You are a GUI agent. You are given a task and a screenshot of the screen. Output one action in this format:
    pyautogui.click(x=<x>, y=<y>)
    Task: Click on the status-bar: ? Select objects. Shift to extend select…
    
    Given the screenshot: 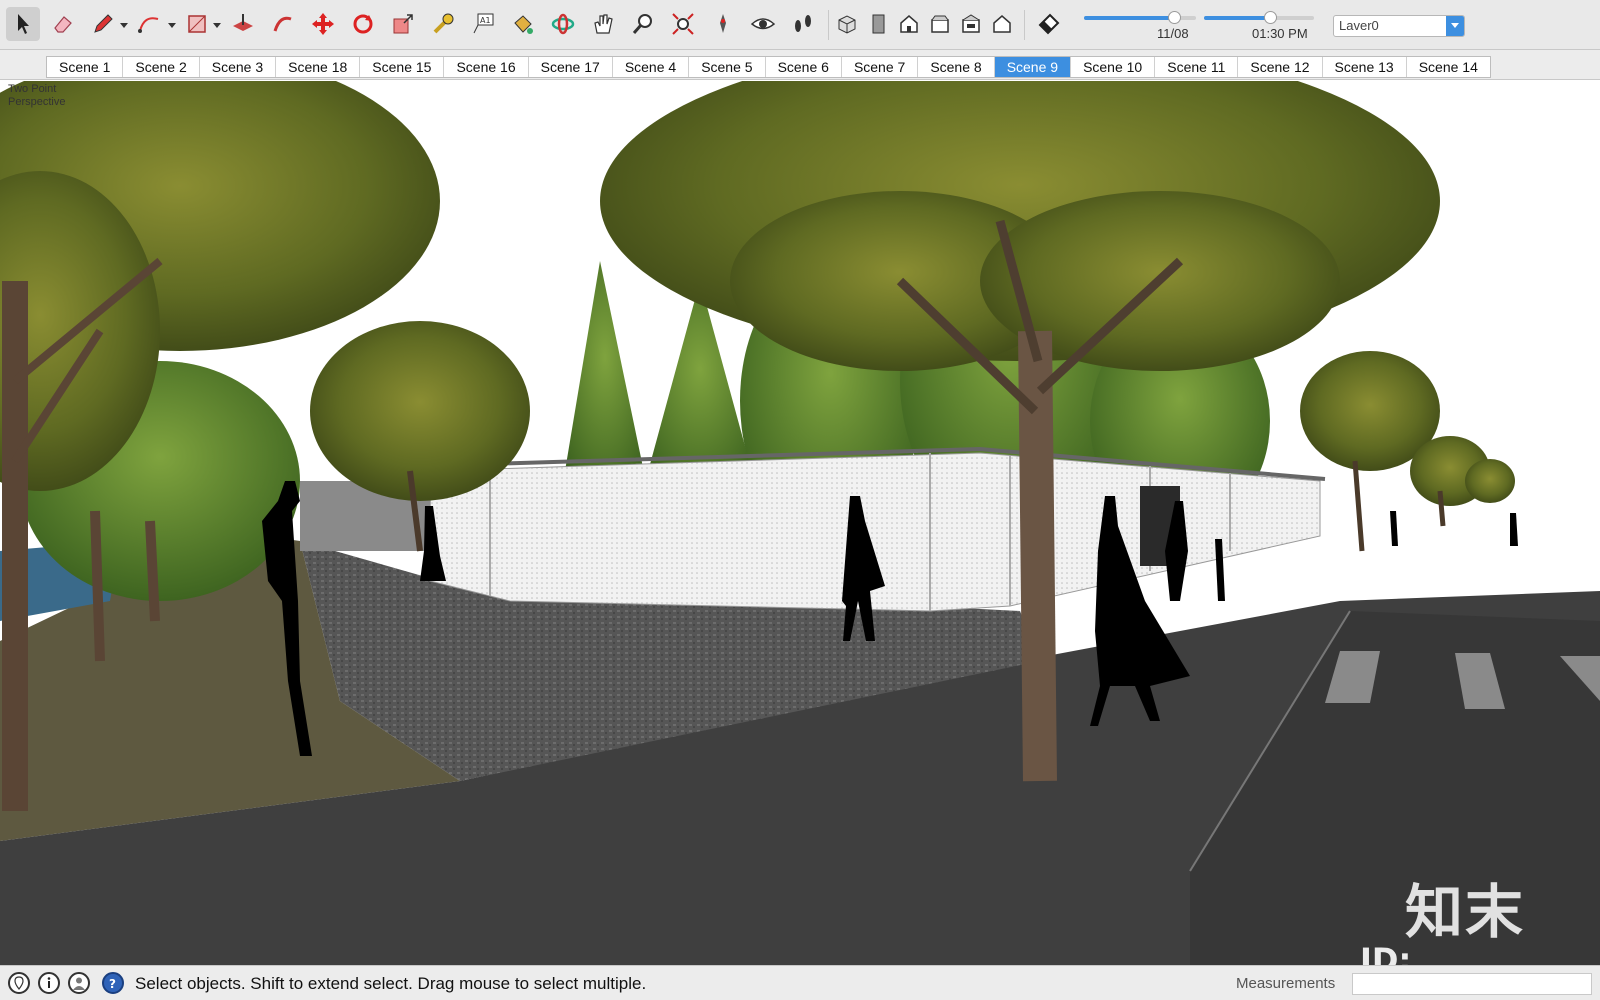 What is the action you would take?
    pyautogui.click(x=800, y=982)
    